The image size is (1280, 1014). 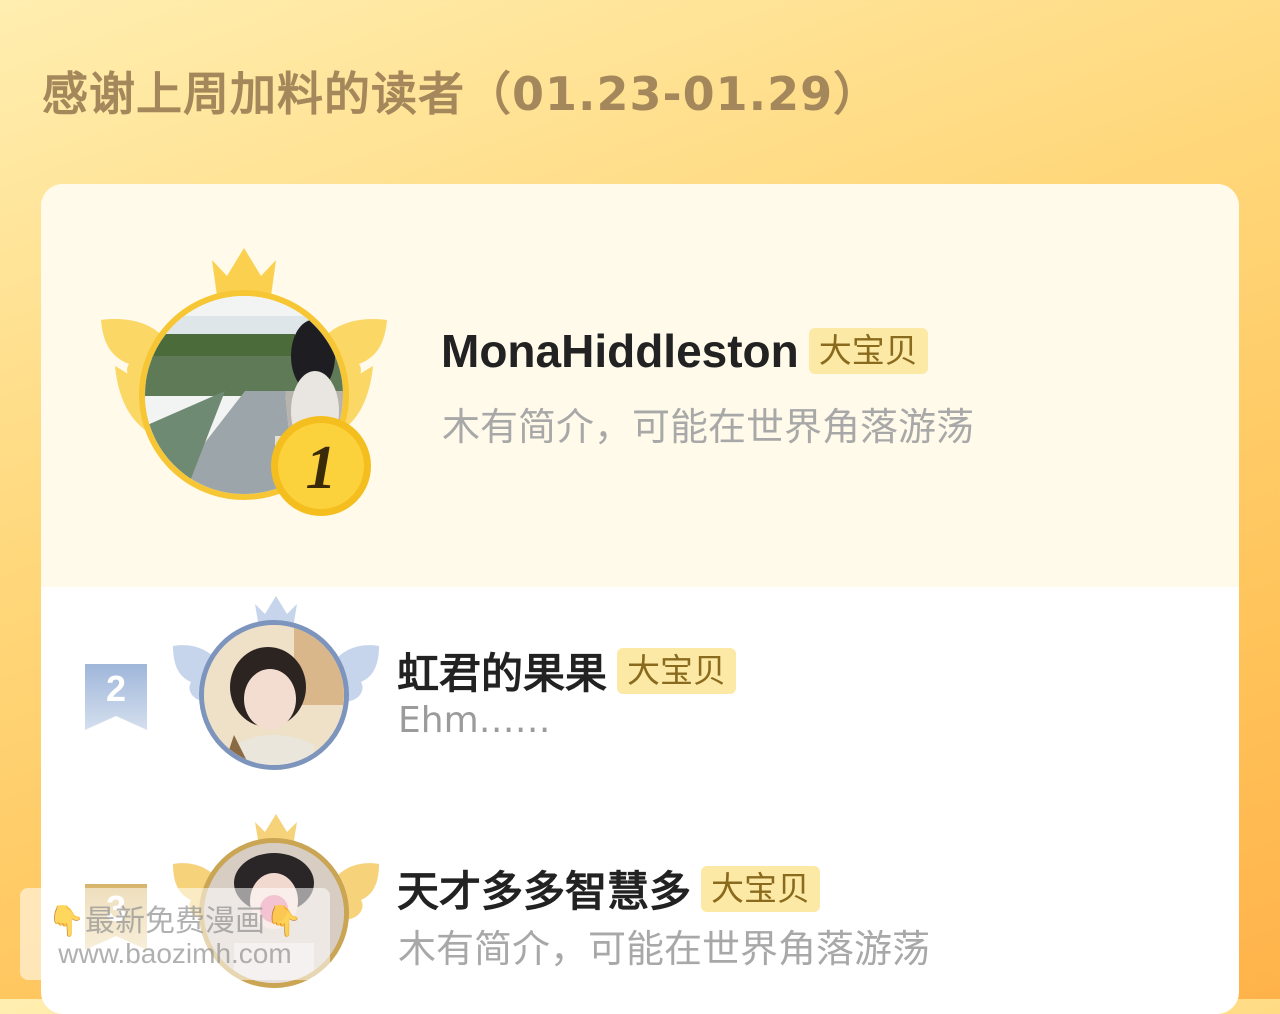 What do you see at coordinates (620, 351) in the screenshot?
I see `reader-name: MonaHiddleston` at bounding box center [620, 351].